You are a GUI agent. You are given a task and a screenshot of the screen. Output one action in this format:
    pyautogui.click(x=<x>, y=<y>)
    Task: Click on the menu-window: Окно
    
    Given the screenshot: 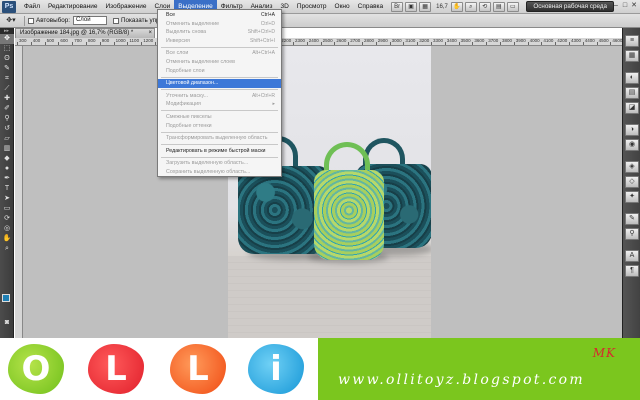 What is the action you would take?
    pyautogui.click(x=342, y=6)
    